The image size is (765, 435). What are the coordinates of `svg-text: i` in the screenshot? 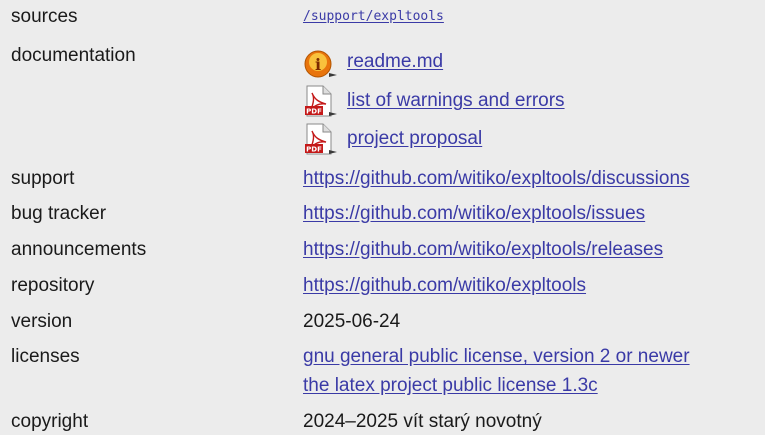 It's located at (318, 64).